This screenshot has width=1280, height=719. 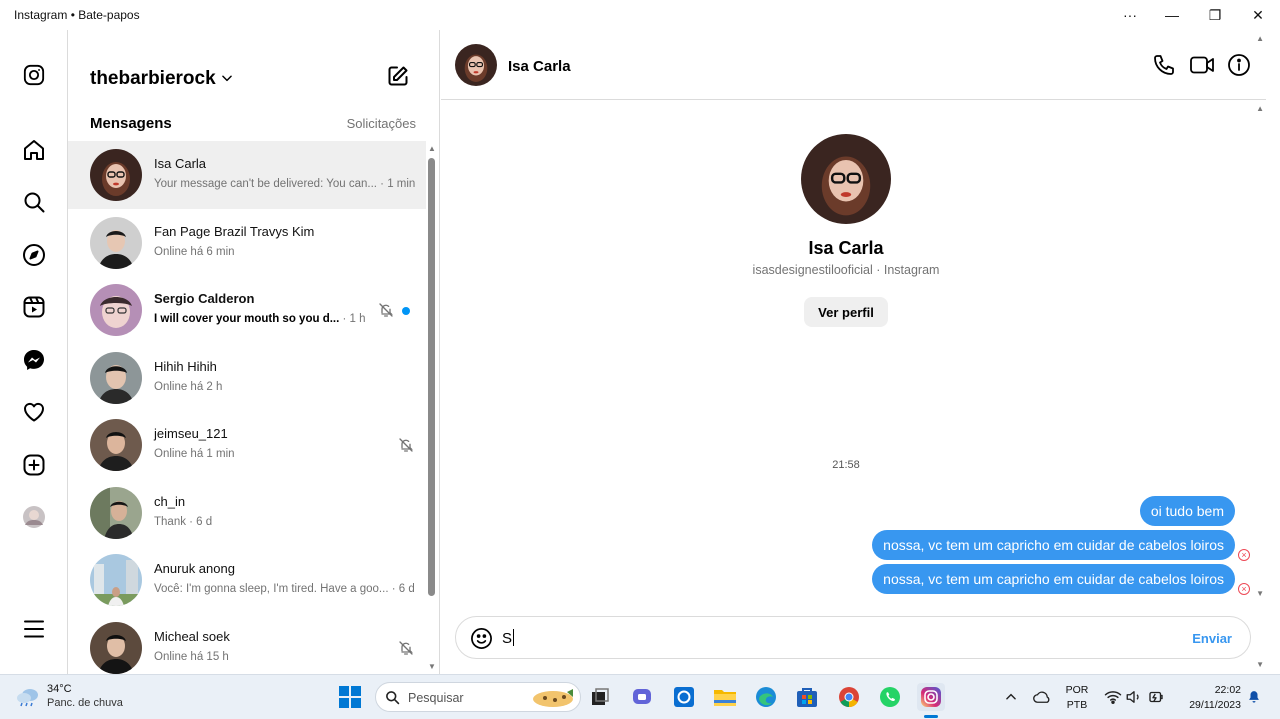 I want to click on menu-icon, so click(x=34, y=629).